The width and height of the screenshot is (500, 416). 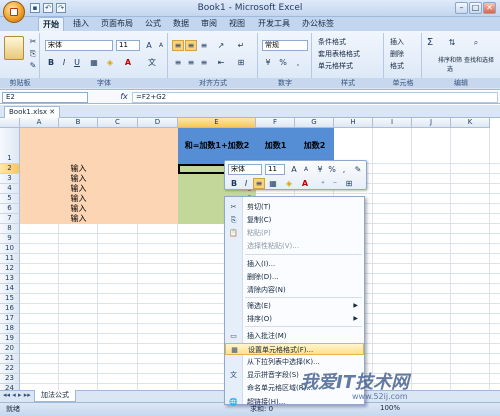 I want to click on column-header: K, so click(x=470, y=123).